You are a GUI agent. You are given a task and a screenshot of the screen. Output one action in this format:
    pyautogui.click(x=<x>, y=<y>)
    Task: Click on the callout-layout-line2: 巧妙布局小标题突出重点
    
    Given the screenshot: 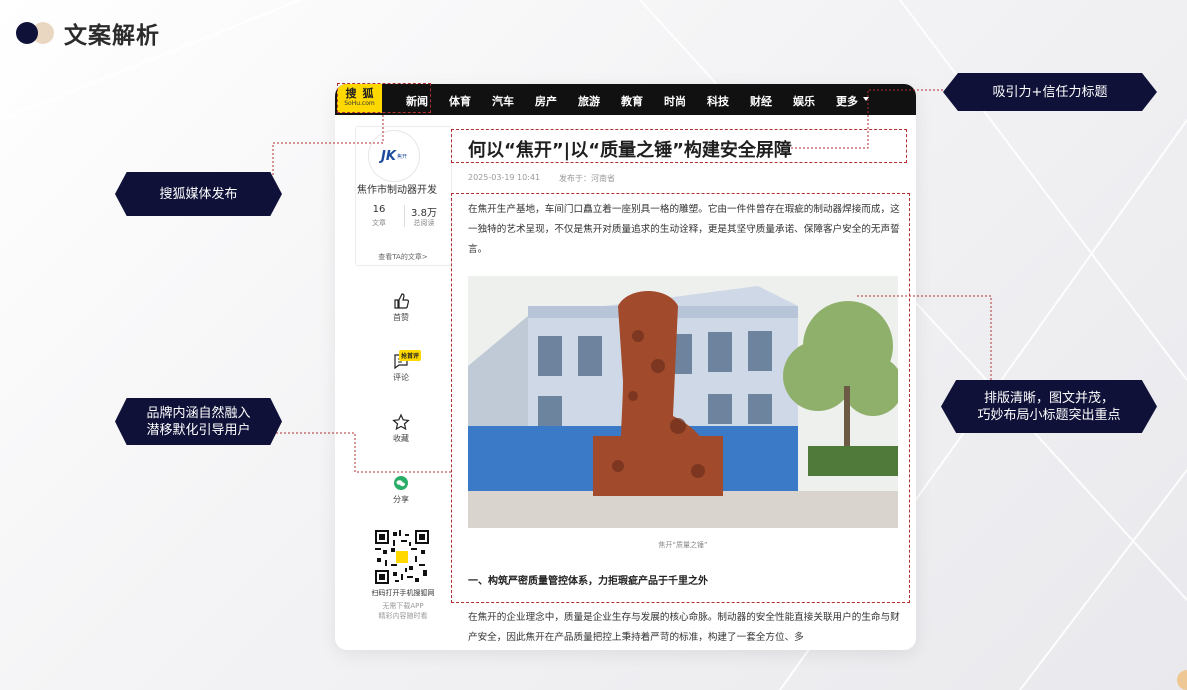 What is the action you would take?
    pyautogui.click(x=1049, y=415)
    